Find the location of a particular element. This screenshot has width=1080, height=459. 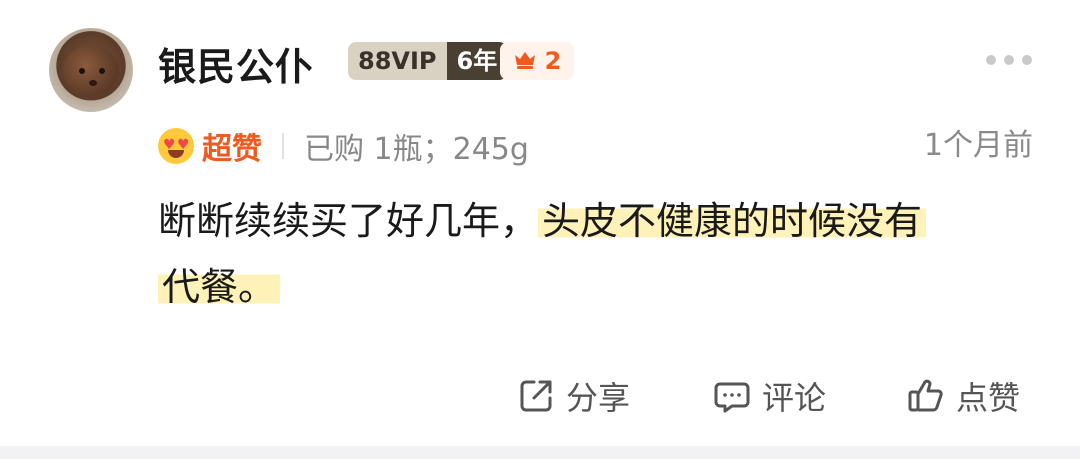

rating-row: ♥ ♥ 超赞 已购 1瓶；245g is located at coordinates (343, 146).